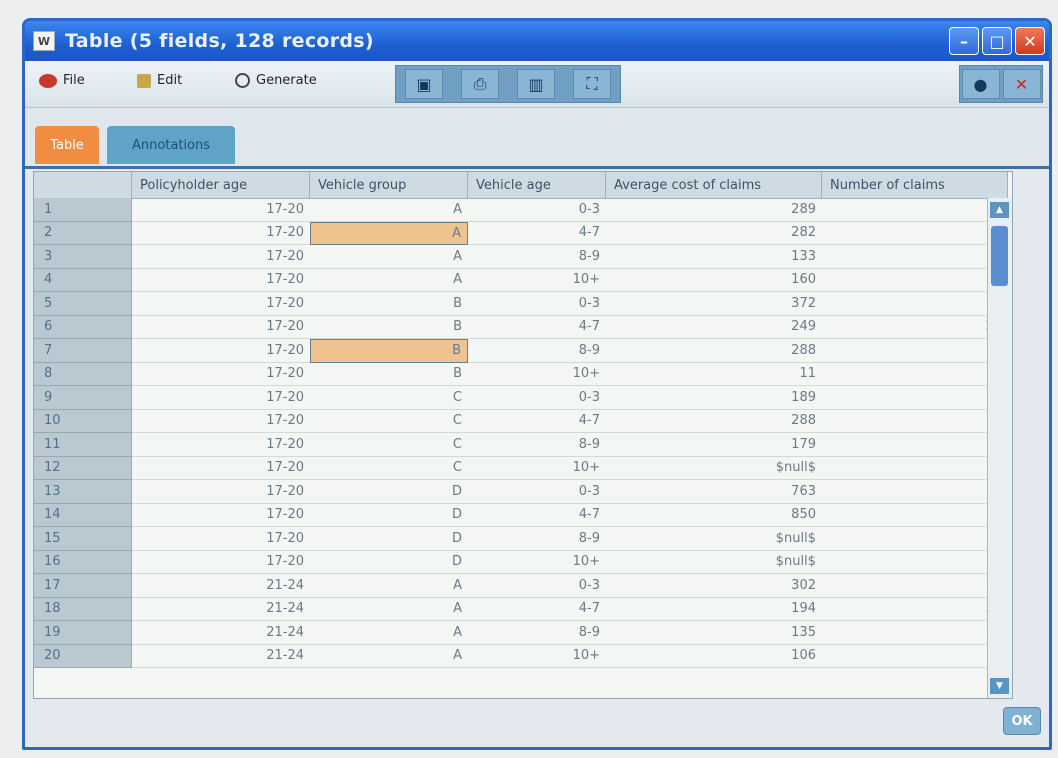  I want to click on table-row: 517-20B0-337210, so click(521, 304).